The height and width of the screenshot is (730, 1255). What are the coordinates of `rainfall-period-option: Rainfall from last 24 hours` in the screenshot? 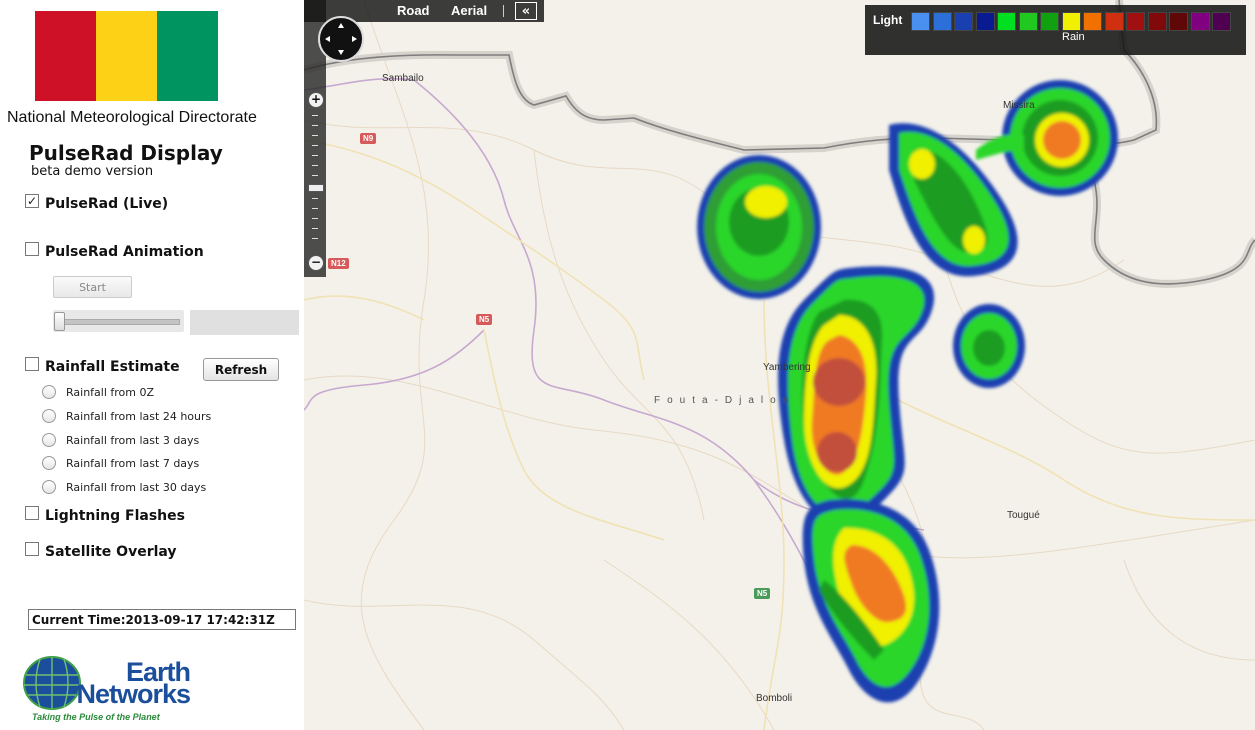 It's located at (126, 416).